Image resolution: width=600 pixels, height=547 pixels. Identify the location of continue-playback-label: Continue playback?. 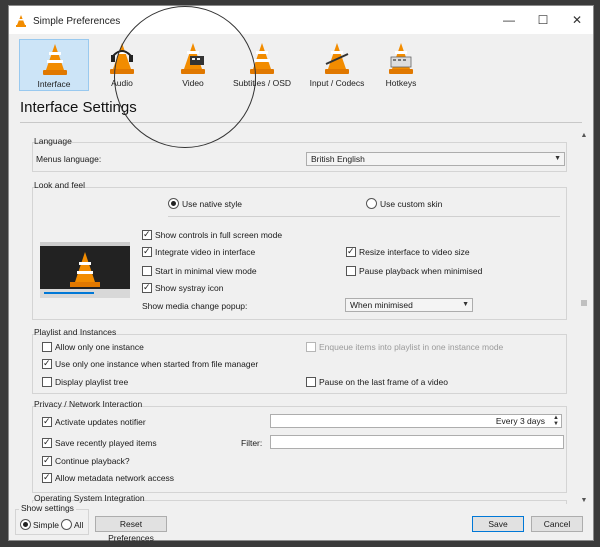
(92, 461).